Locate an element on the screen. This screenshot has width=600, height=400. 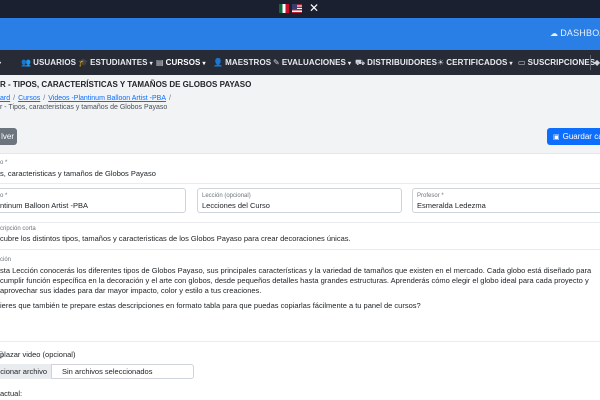
nav-item-suscripciones: ▭ SUSCRIPCIONES is located at coordinates (556, 62).